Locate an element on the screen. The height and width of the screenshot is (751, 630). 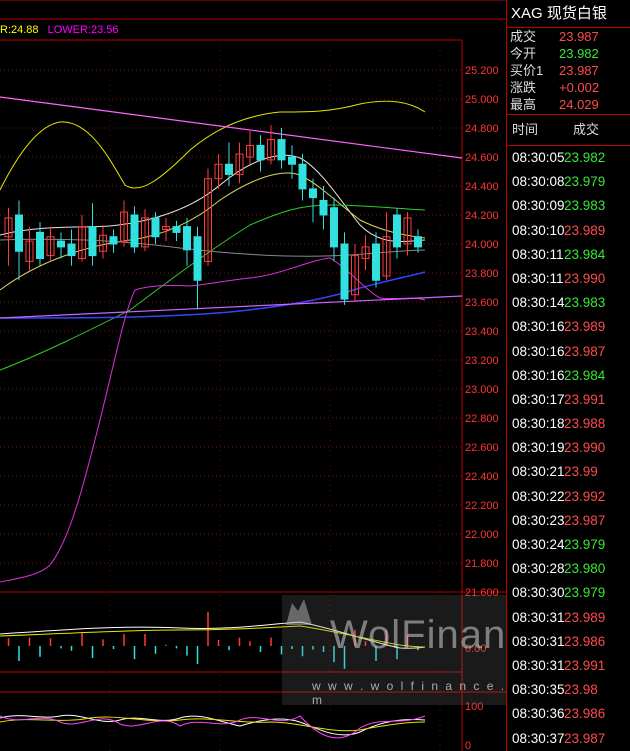
tick-row: 08:30:31 23.991 is located at coordinates (568, 666).